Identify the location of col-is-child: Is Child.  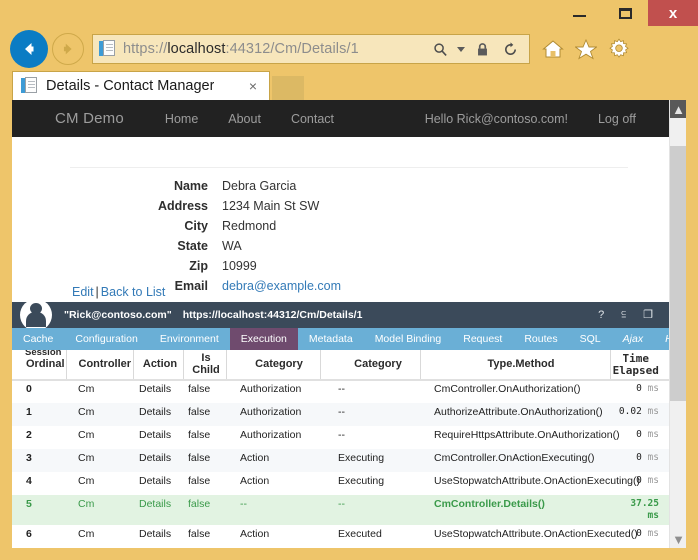
(205, 365).